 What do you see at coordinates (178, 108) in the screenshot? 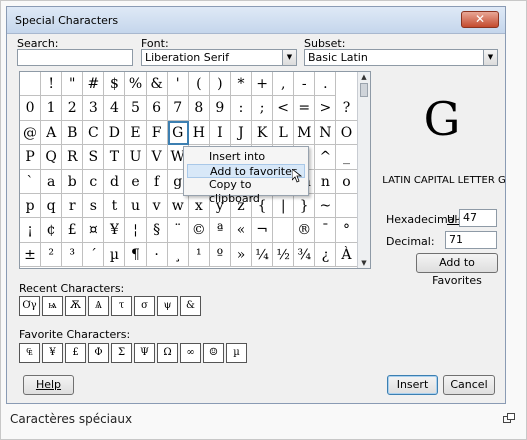
I see `character-cell: 7` at bounding box center [178, 108].